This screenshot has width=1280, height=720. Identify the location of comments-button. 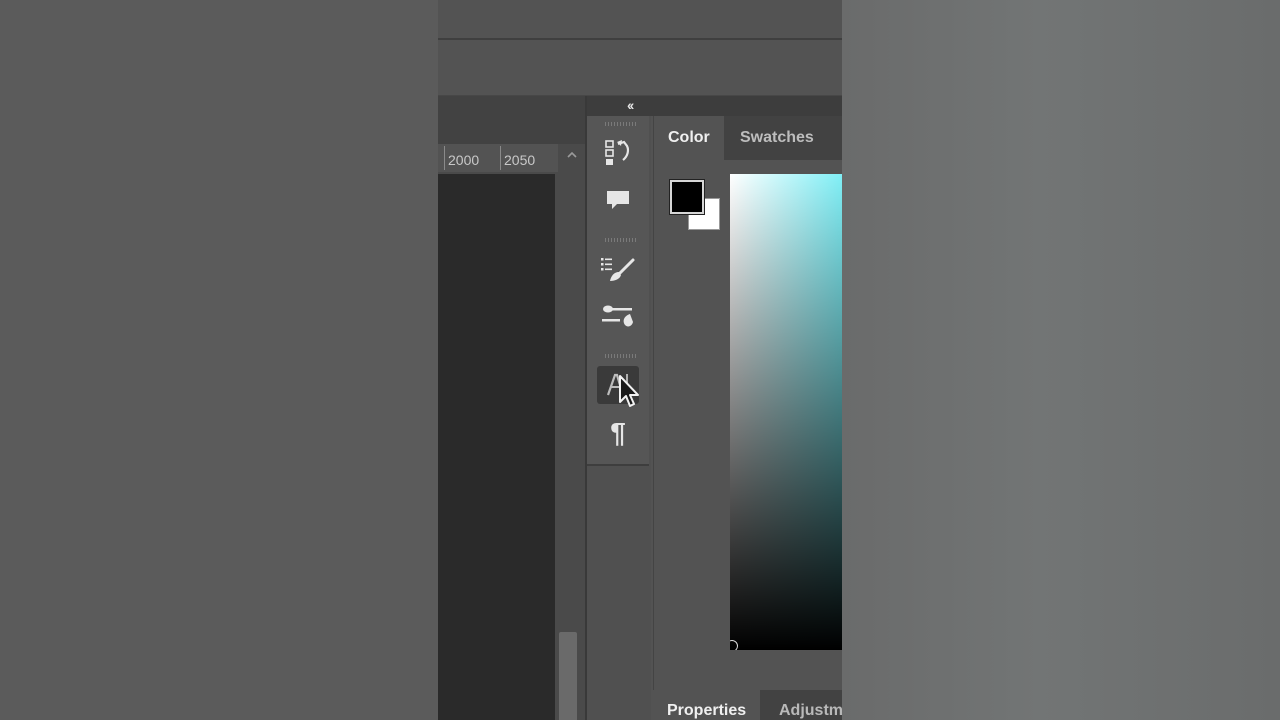
(618, 201).